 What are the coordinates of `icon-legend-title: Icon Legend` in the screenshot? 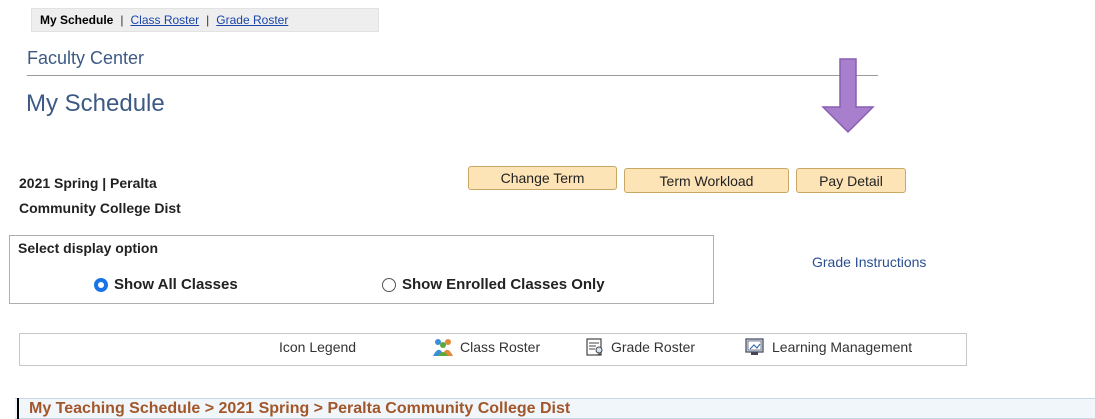 It's located at (318, 347).